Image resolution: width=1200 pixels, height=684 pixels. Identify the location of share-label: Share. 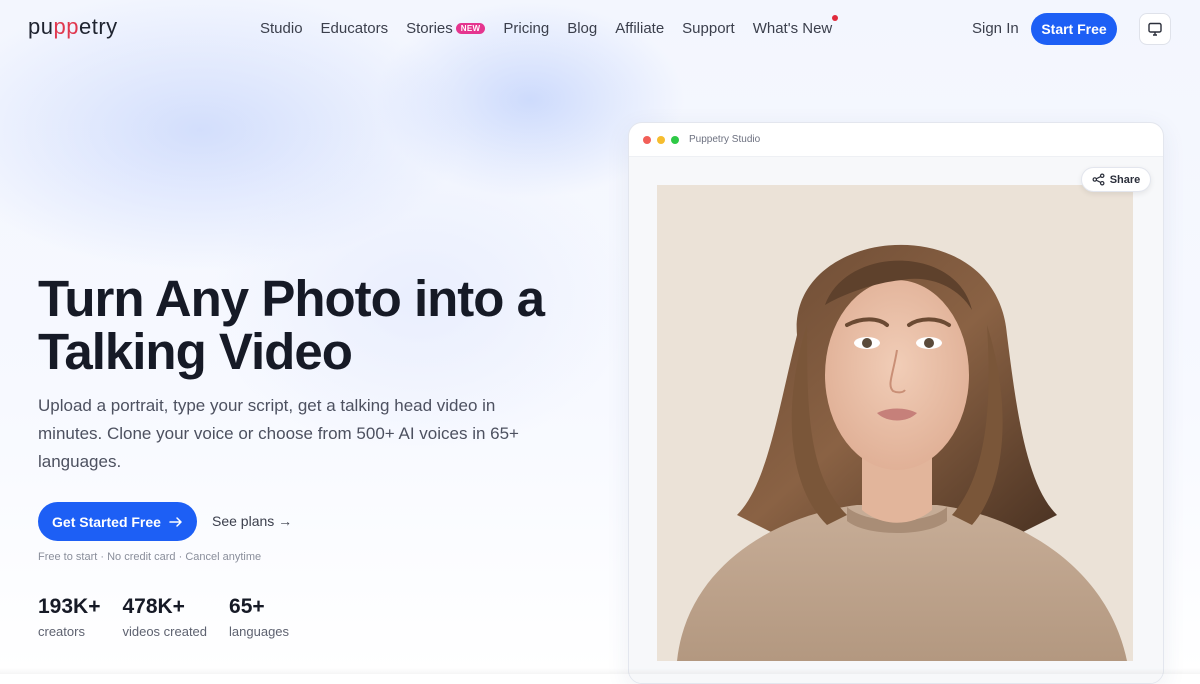
(1125, 179).